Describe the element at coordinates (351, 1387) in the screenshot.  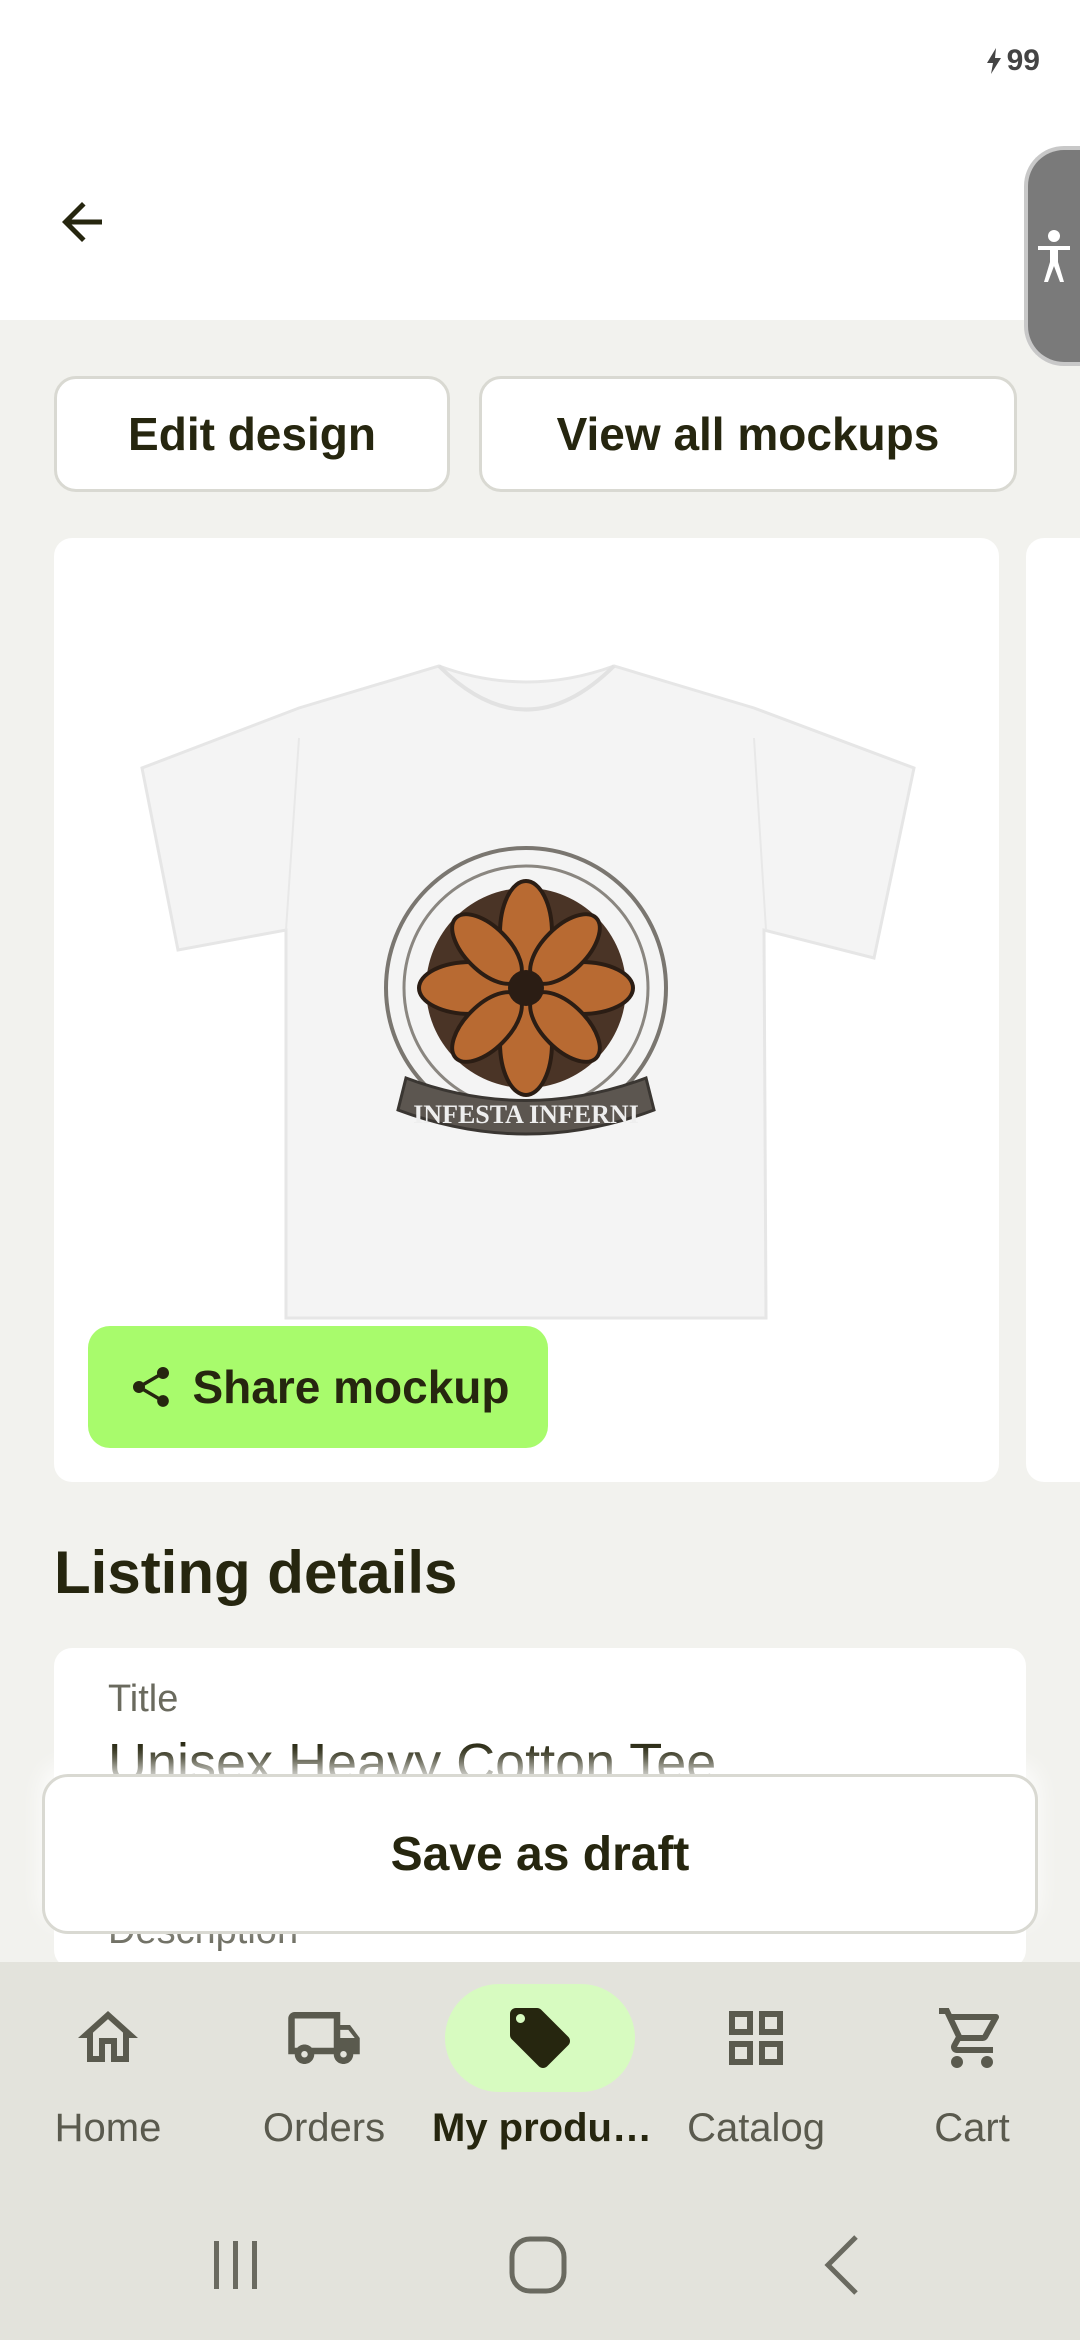
I see `share-mockup-label: Share mockup` at that location.